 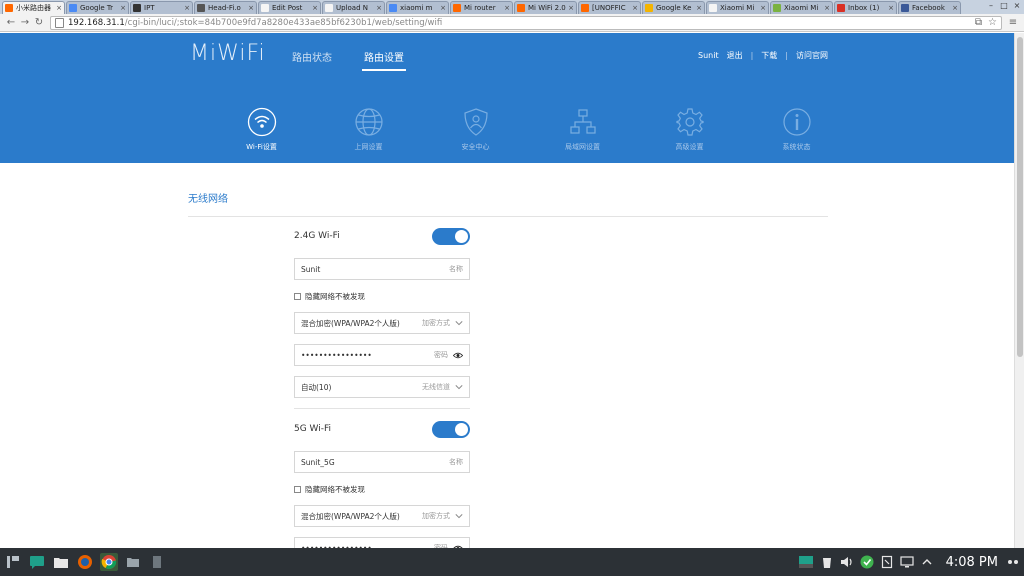 I want to click on messaging-app-icon, so click(x=37, y=562).